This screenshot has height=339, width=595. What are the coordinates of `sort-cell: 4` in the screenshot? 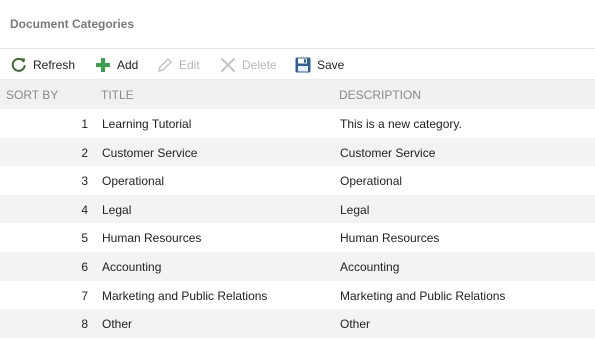 It's located at (84, 209).